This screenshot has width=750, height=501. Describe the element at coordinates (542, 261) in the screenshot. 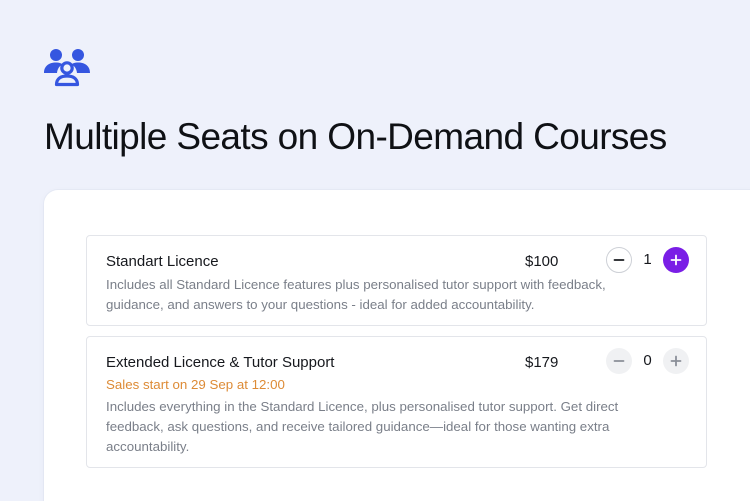

I see `ticket-price: $100` at that location.